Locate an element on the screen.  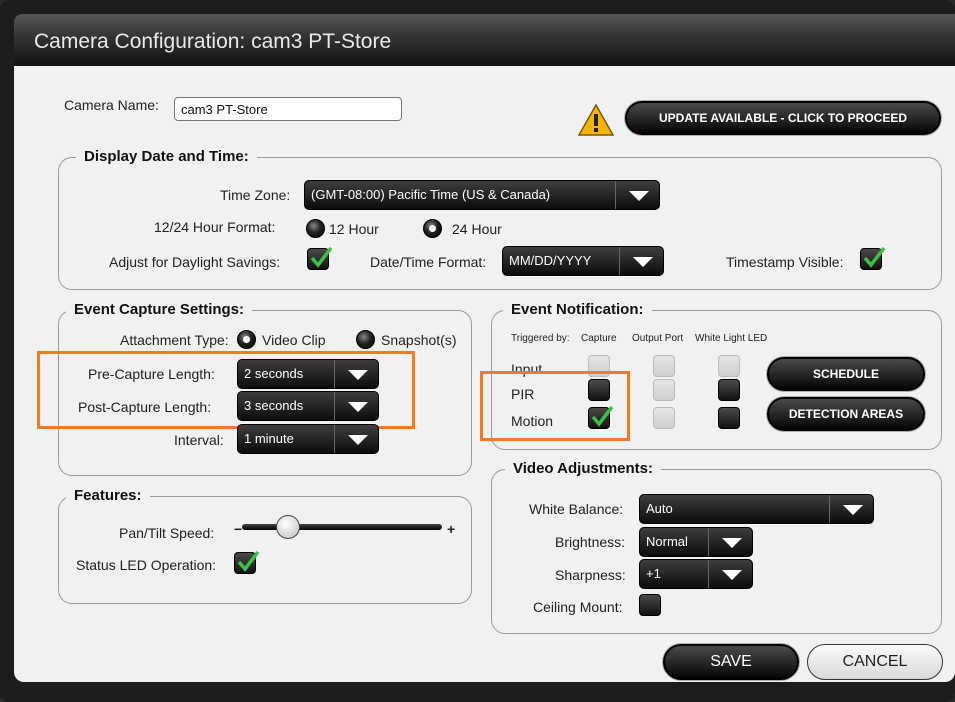
minus-icon: − is located at coordinates (238, 529).